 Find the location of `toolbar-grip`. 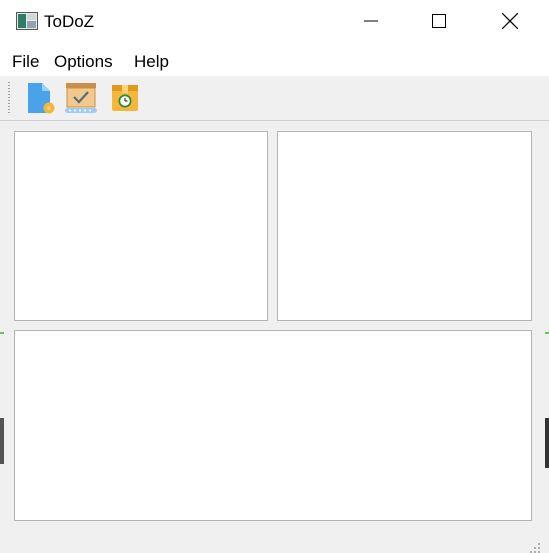

toolbar-grip is located at coordinates (9, 98).